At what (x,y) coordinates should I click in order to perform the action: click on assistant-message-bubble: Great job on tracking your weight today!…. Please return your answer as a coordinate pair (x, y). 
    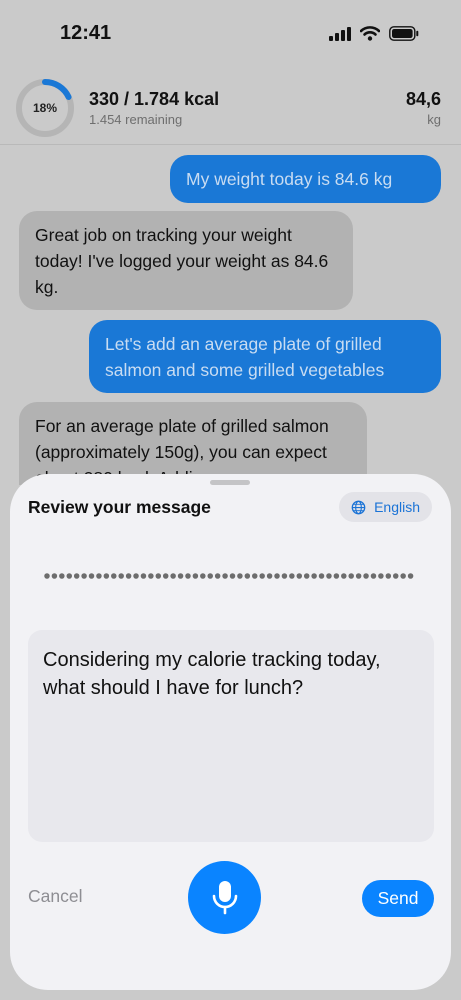
    Looking at the image, I should click on (186, 260).